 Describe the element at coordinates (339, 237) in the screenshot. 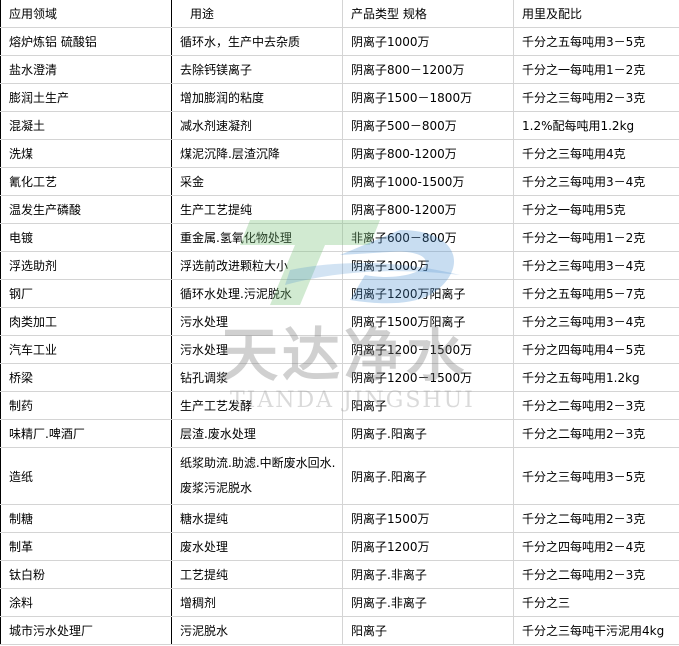

I see `table-row: 电镀 重金属.氢氧化物处理 非离子600－800万 千分之一每吨用1－2克` at that location.